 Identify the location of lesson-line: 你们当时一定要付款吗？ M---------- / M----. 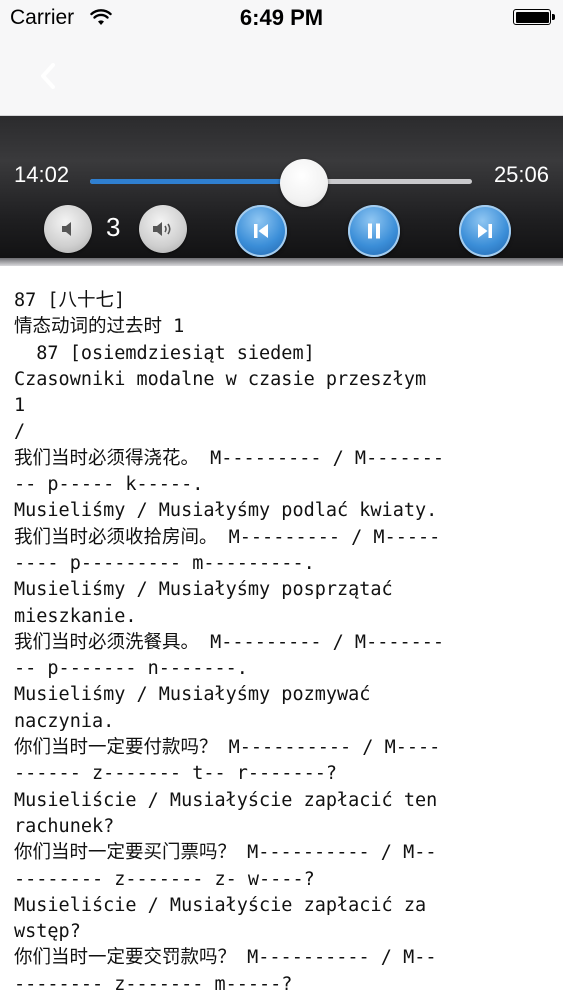
(227, 748).